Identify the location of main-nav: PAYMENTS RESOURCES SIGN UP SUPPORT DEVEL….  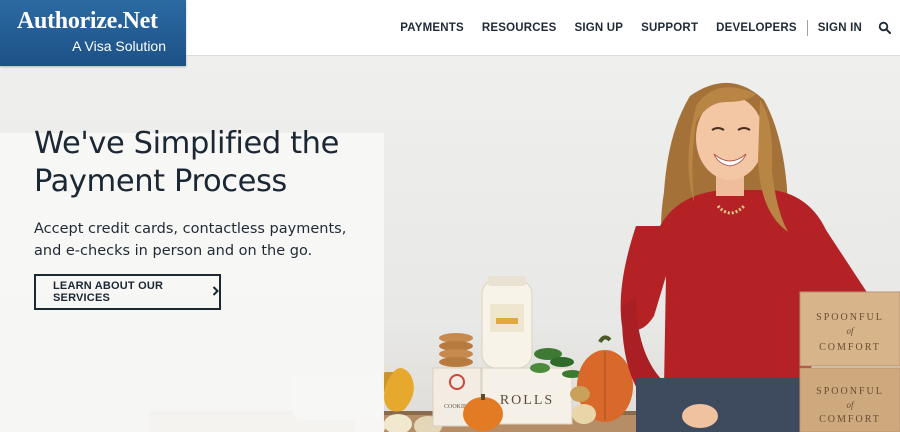
(637, 28).